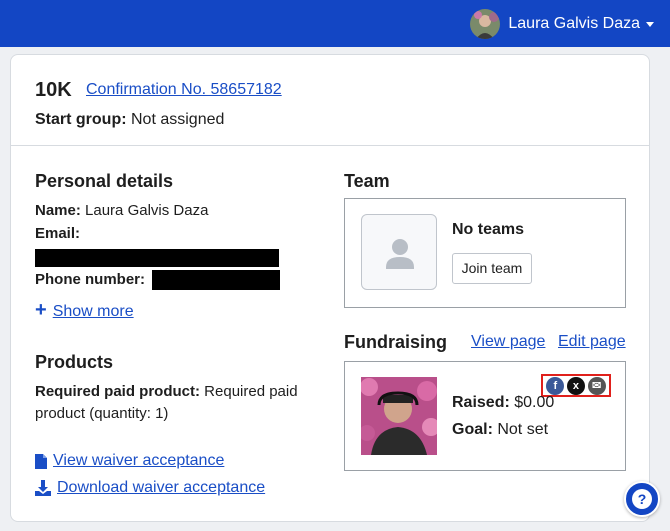 The height and width of the screenshot is (531, 670). Describe the element at coordinates (180, 403) in the screenshot. I see `product-row: Required paid product` at that location.